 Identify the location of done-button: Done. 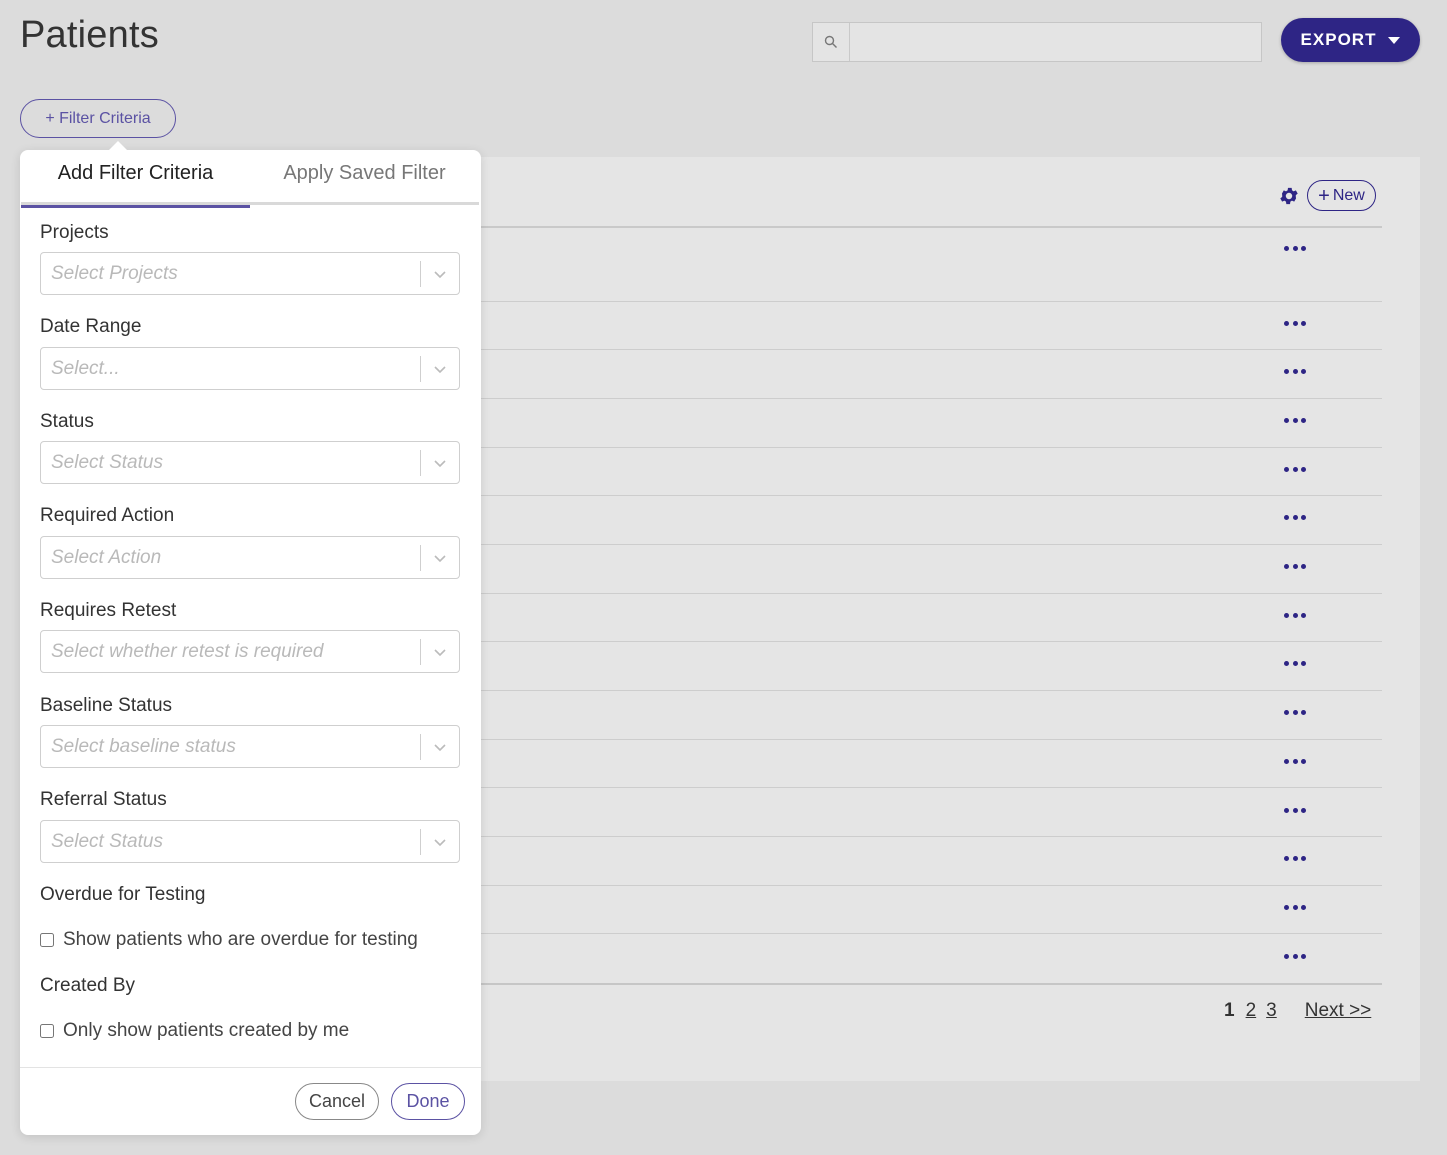
(428, 1101).